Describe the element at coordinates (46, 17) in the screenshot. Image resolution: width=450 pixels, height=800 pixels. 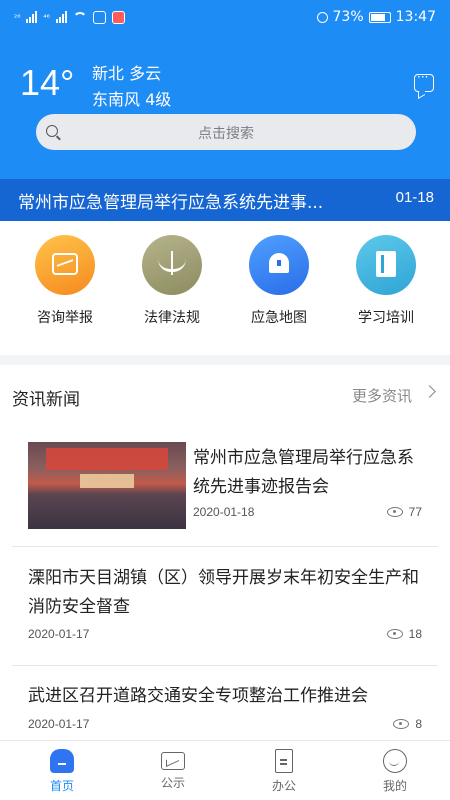
I see `signal-label-2: ⁴⁶` at that location.